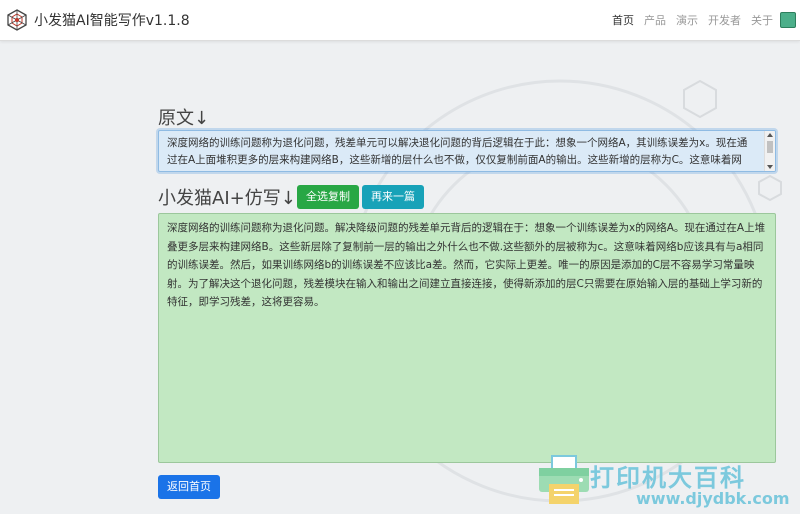 Image resolution: width=800 pixels, height=514 pixels. I want to click on select-all-copy-button: 全选复制, so click(328, 197).